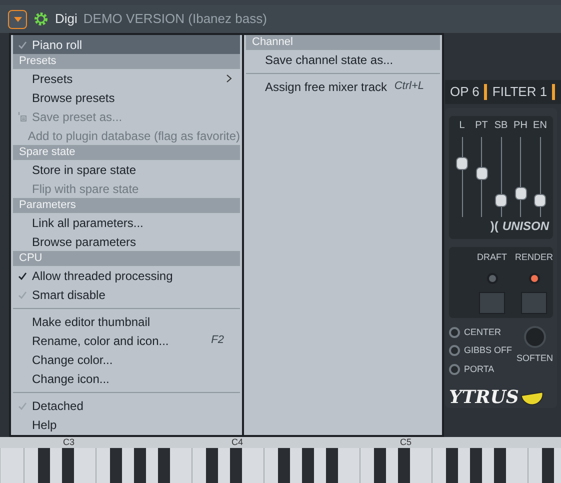 This screenshot has width=561, height=483. Describe the element at coordinates (525, 226) in the screenshot. I see `unison-label: UNISON` at that location.